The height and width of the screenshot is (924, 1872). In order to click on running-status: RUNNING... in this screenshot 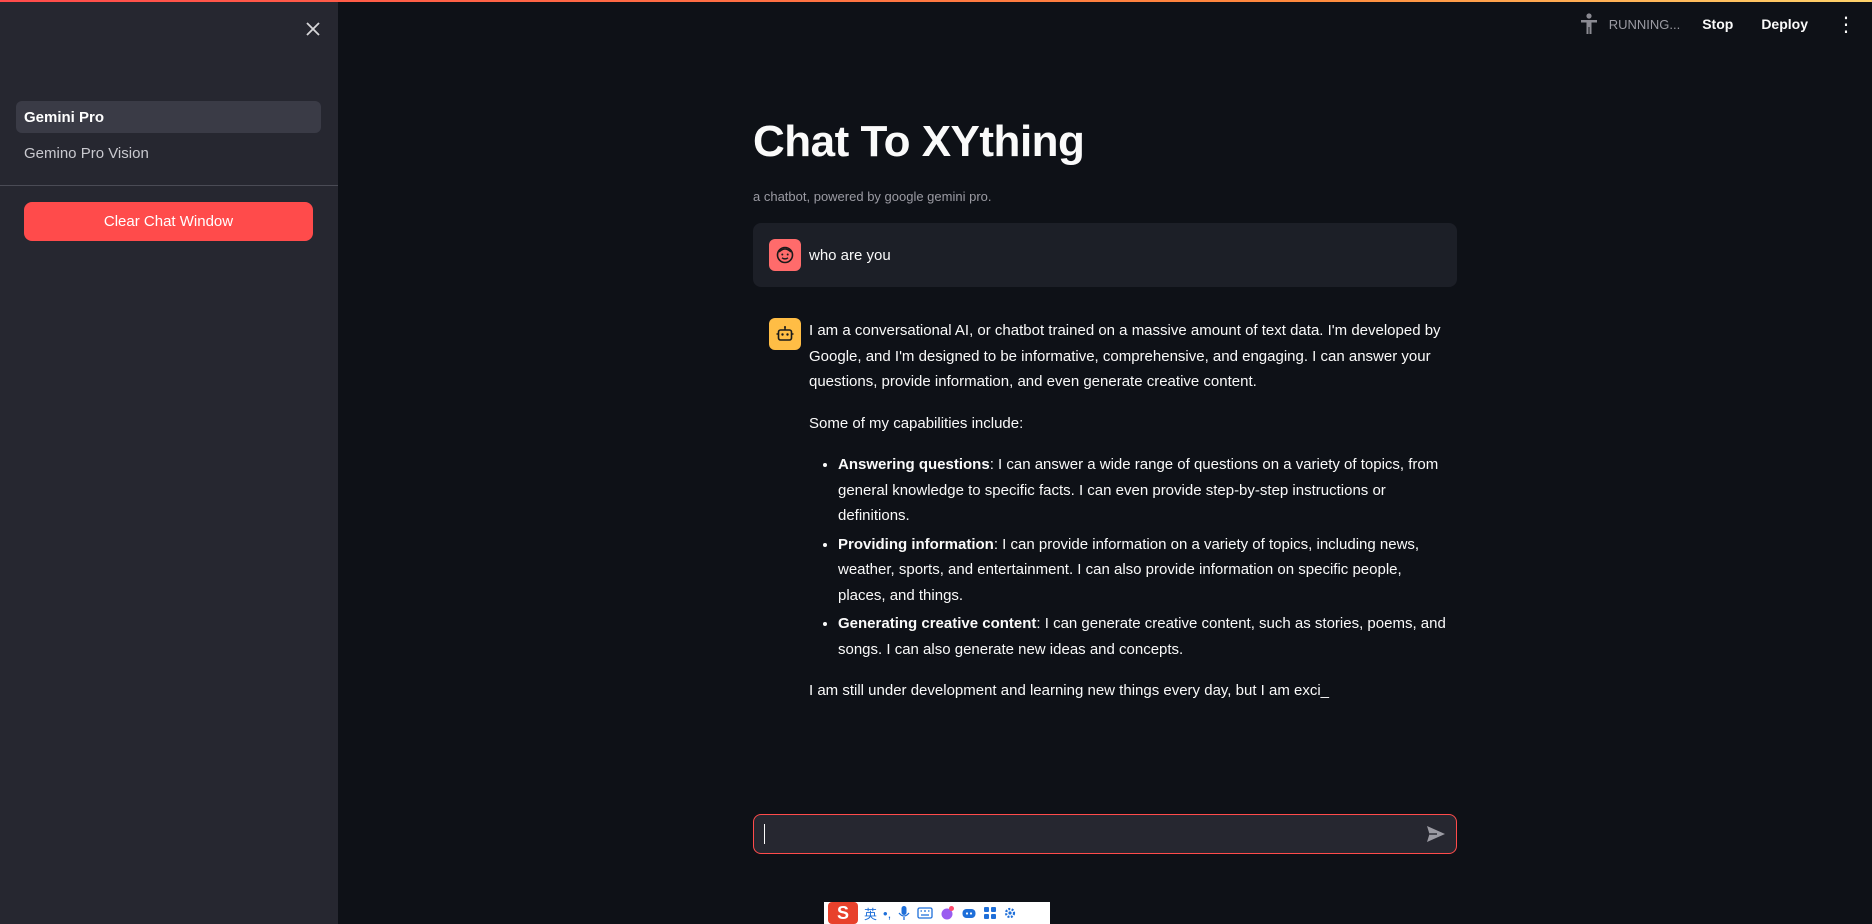, I will do `click(1630, 24)`.